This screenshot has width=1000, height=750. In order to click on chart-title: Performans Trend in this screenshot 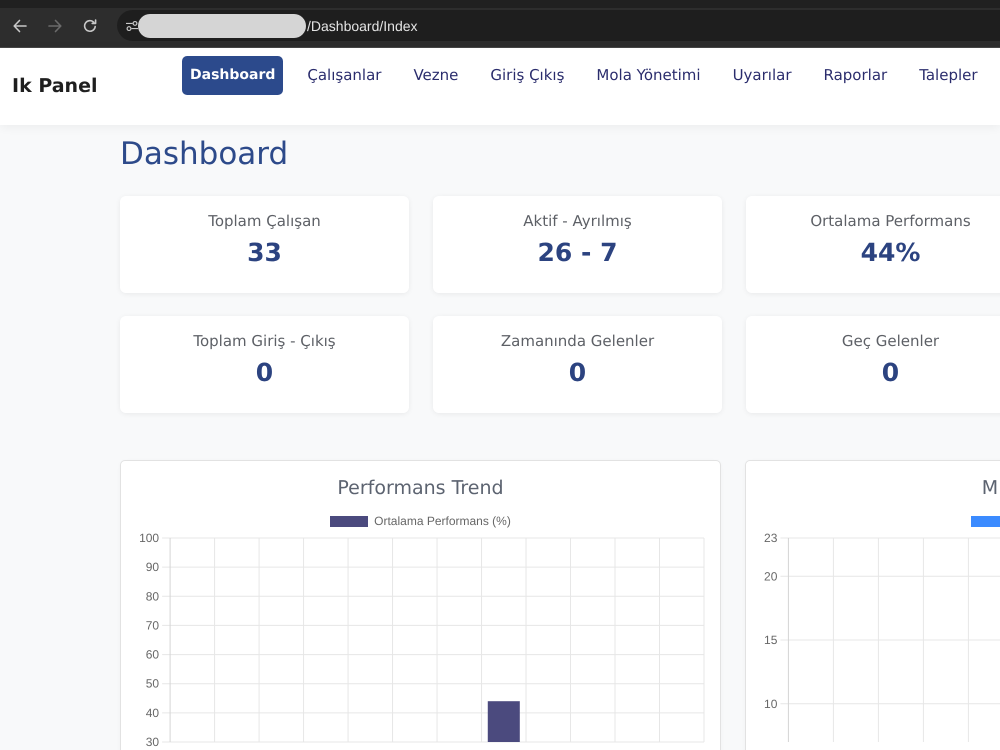, I will do `click(420, 488)`.